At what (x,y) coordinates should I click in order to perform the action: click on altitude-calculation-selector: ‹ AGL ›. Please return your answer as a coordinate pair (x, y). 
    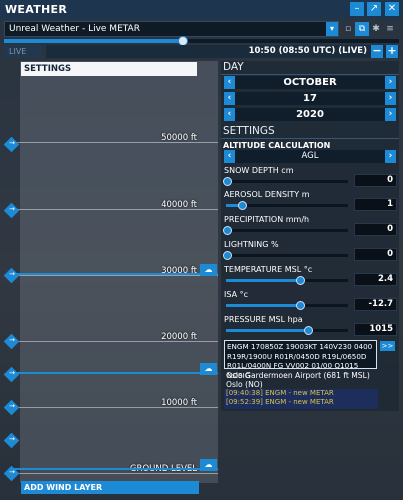
    Looking at the image, I should click on (310, 156).